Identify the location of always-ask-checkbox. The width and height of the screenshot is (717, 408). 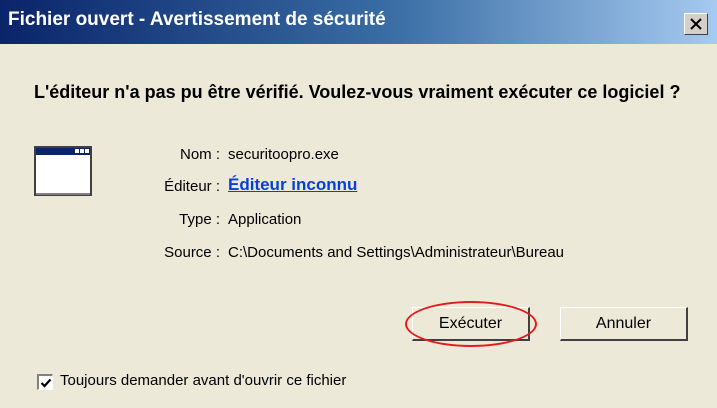
(45, 382).